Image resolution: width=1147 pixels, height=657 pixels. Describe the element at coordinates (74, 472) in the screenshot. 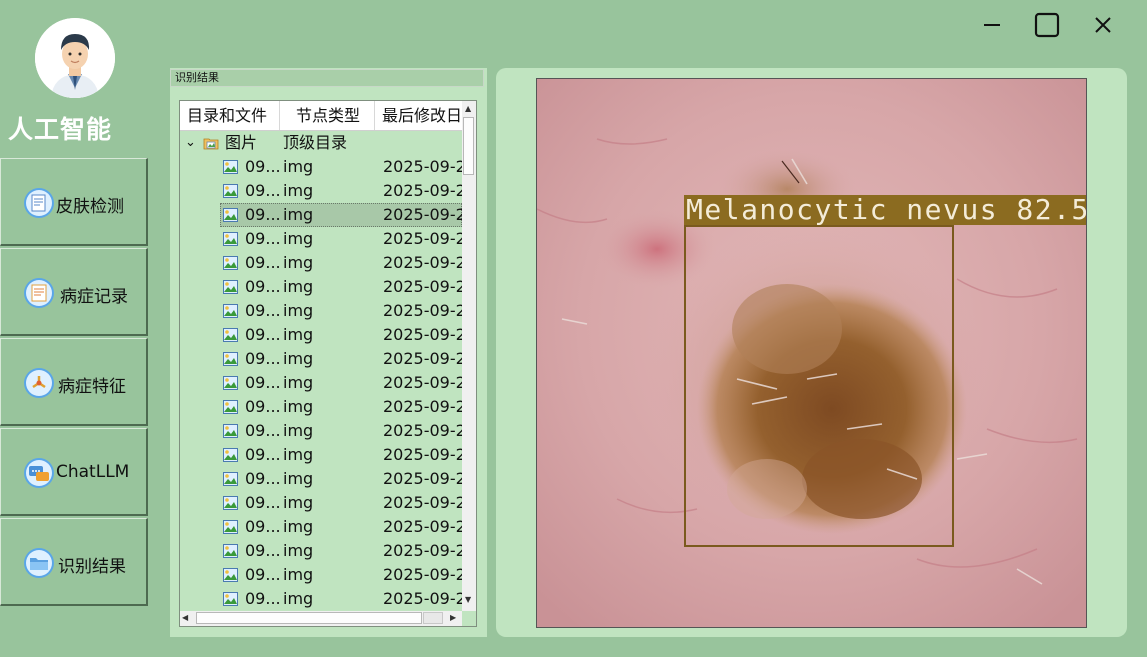

I see `sidebar-item-chatllm: ChatLLM` at that location.